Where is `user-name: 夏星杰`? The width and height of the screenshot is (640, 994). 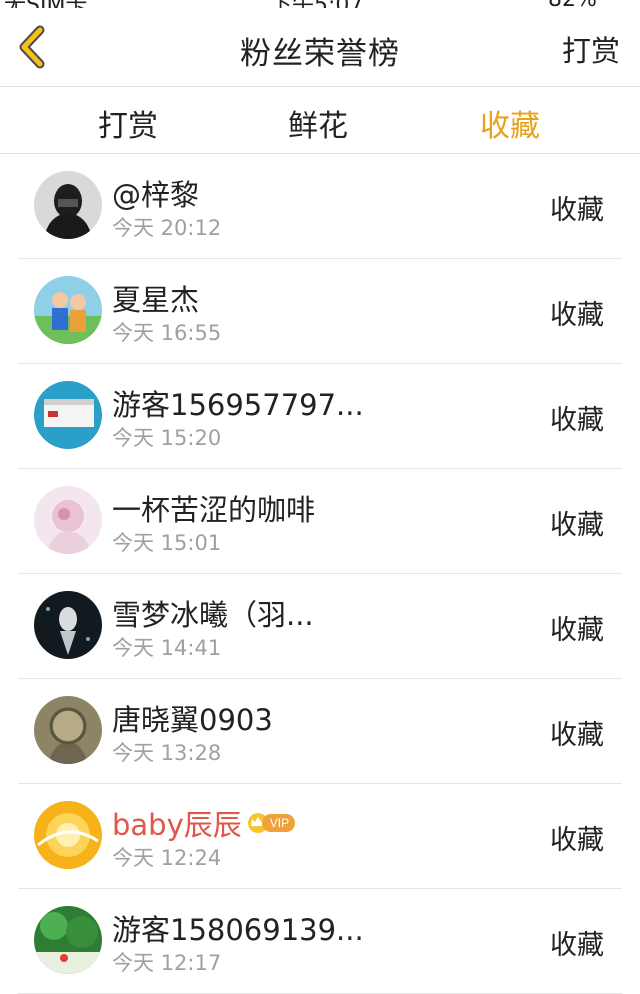 user-name: 夏星杰 is located at coordinates (156, 300).